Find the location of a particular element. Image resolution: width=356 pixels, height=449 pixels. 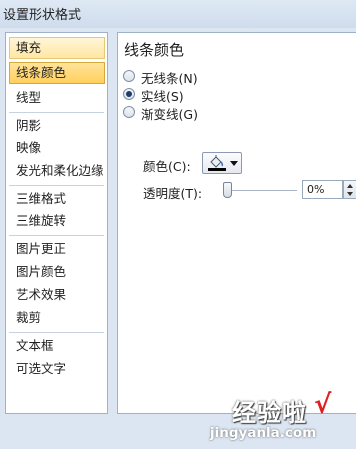

transparency-slider-thumb is located at coordinates (227, 190).